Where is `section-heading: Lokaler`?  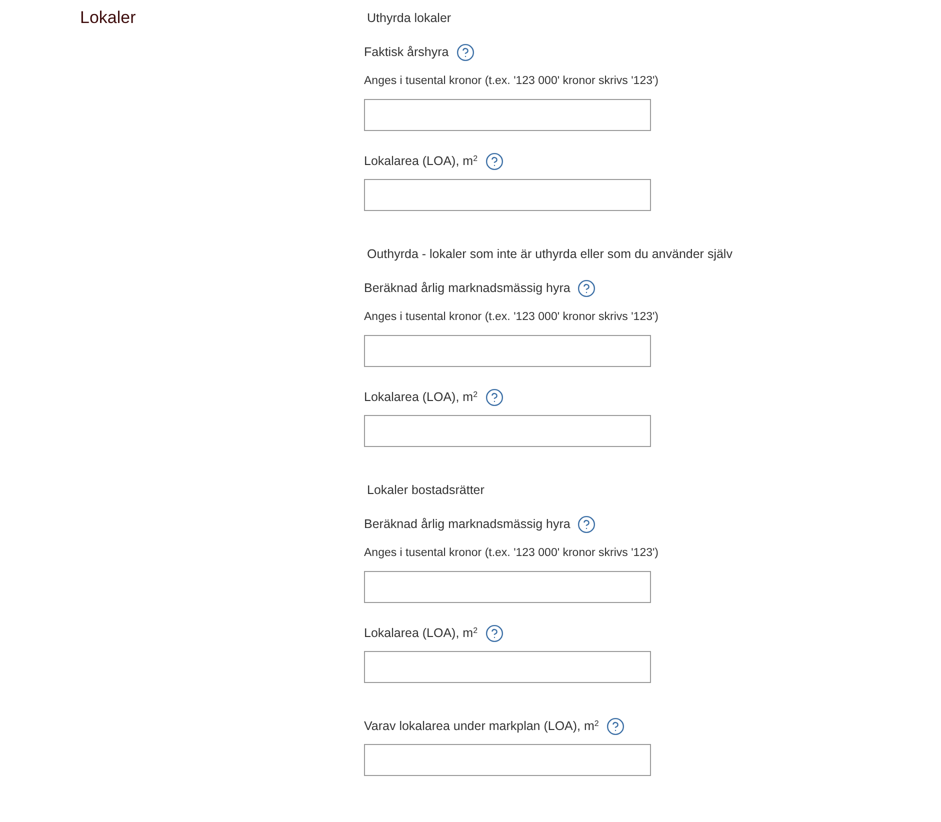
section-heading: Lokaler is located at coordinates (108, 18).